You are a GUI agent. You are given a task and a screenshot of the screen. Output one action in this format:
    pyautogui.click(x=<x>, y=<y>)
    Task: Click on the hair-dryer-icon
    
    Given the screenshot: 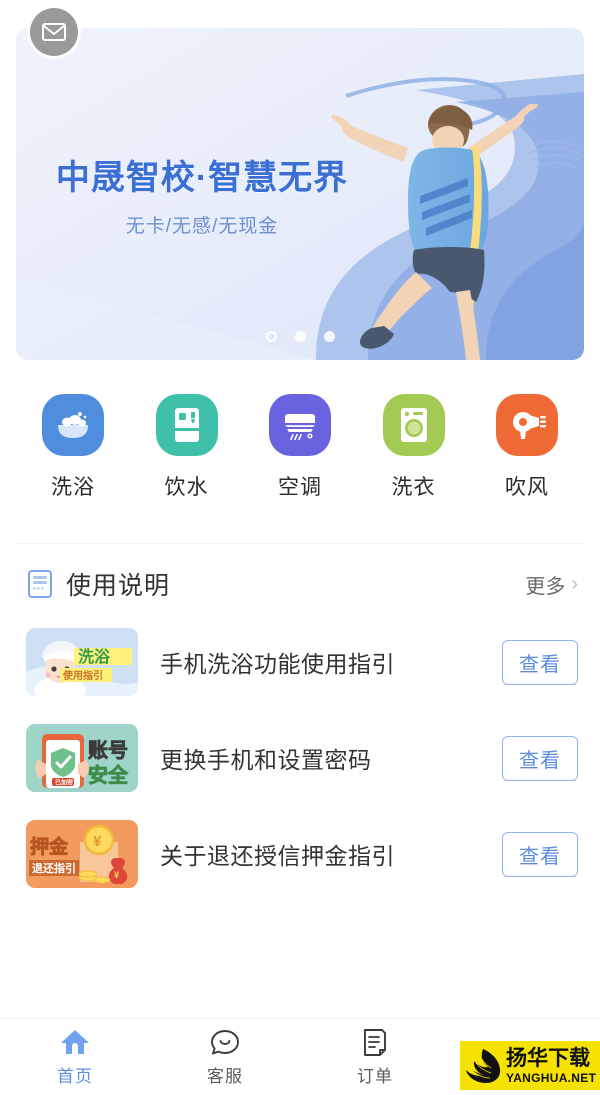 What is the action you would take?
    pyautogui.click(x=527, y=425)
    